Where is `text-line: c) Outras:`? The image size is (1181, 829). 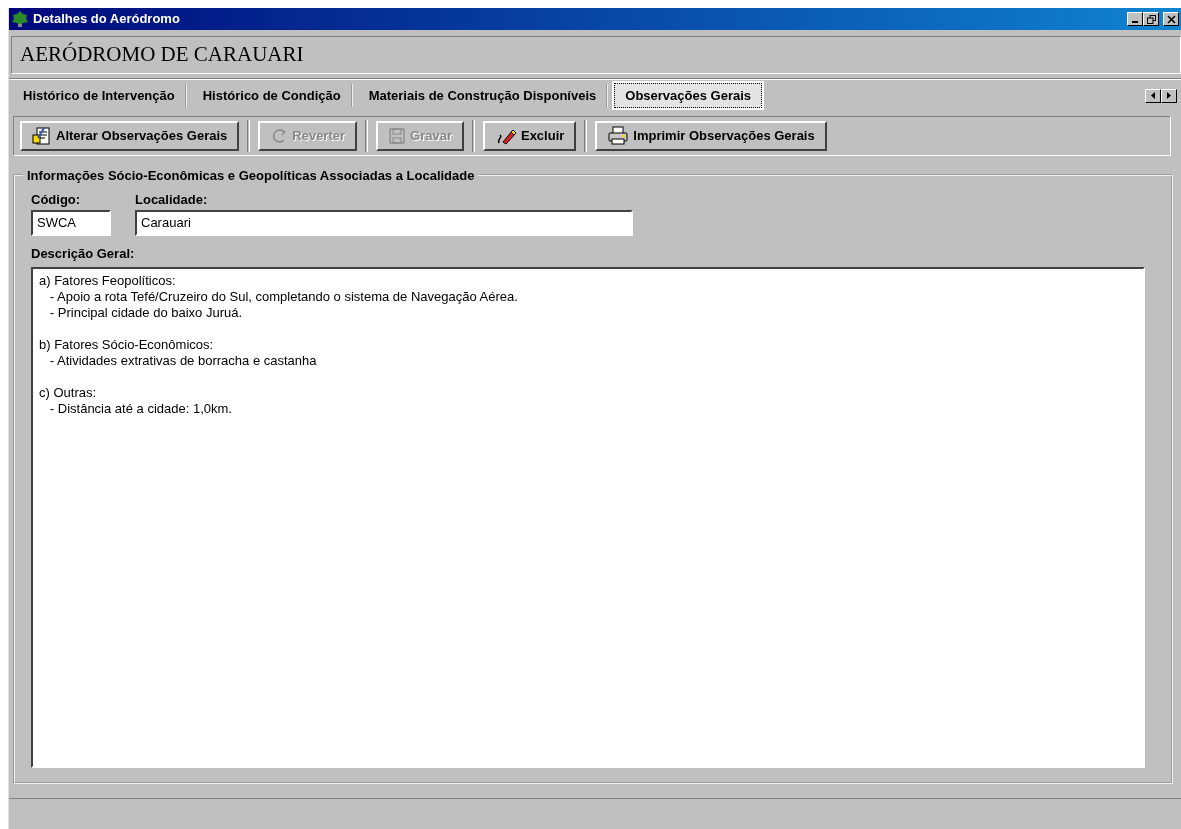 text-line: c) Outras: is located at coordinates (68, 393).